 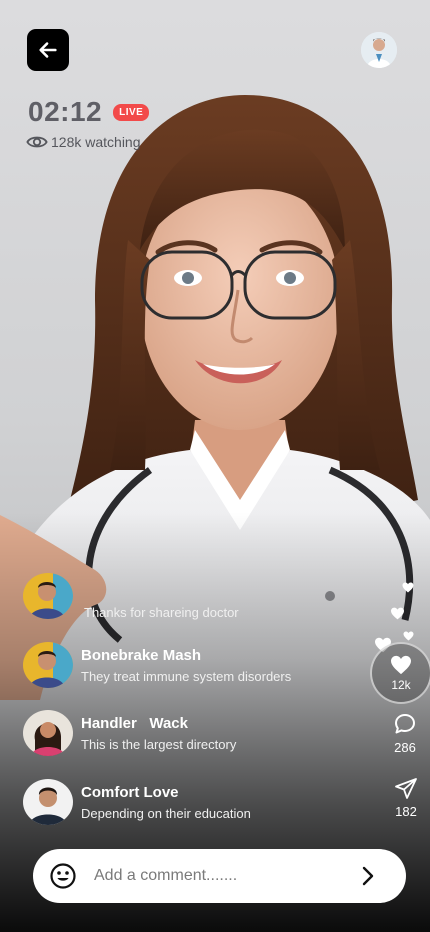 I want to click on avatar-man-dark, so click(x=48, y=802).